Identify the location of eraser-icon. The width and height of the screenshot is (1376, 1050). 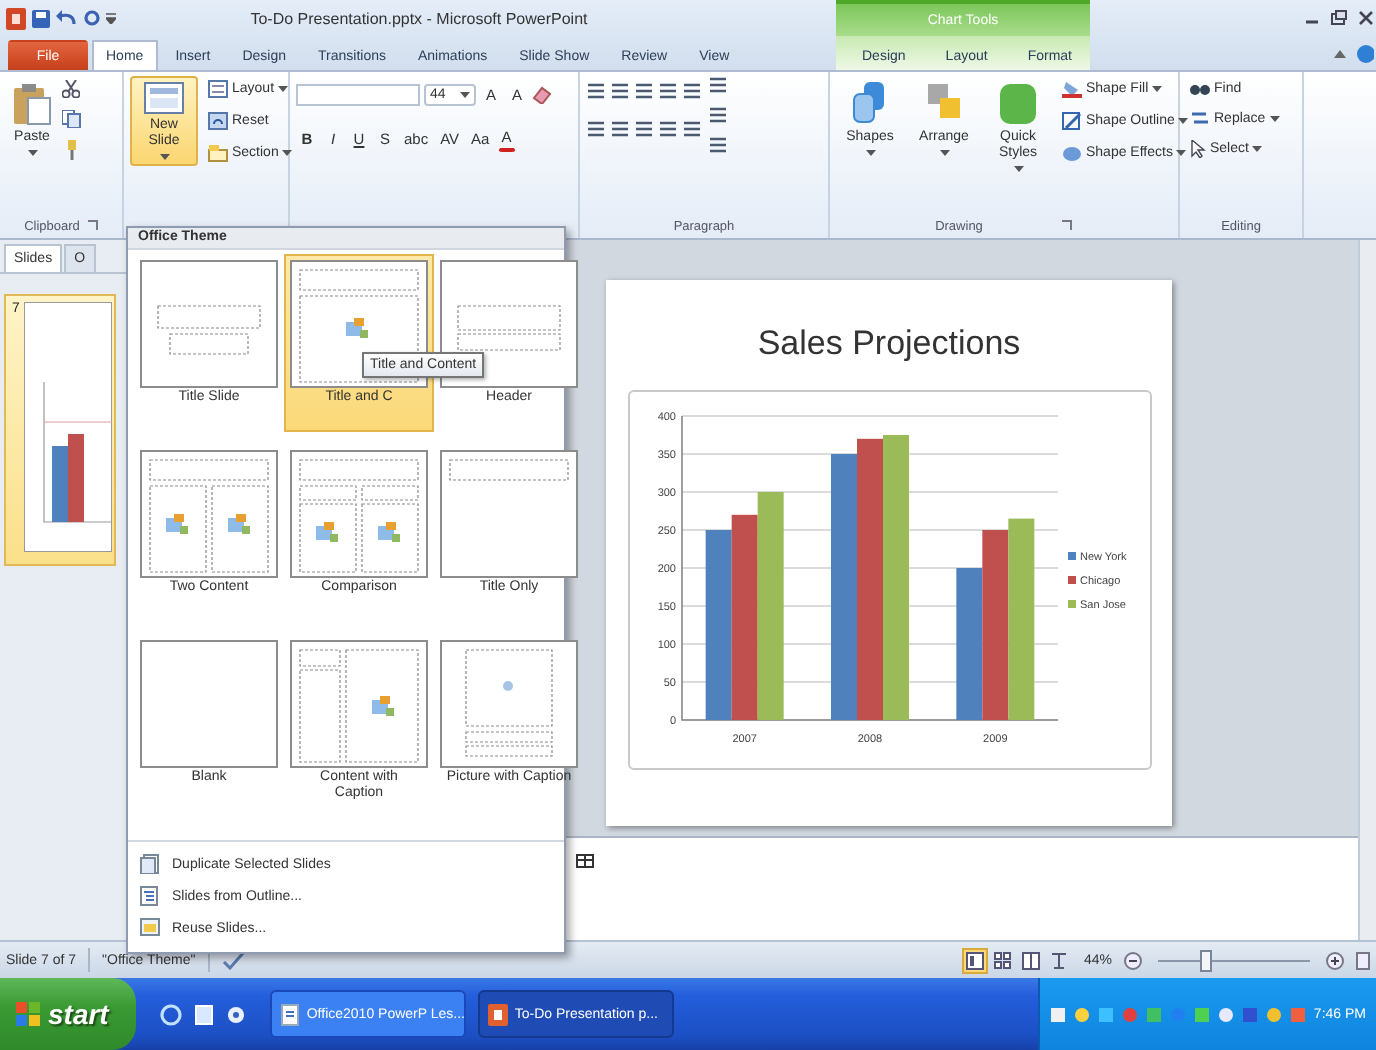
(542, 95).